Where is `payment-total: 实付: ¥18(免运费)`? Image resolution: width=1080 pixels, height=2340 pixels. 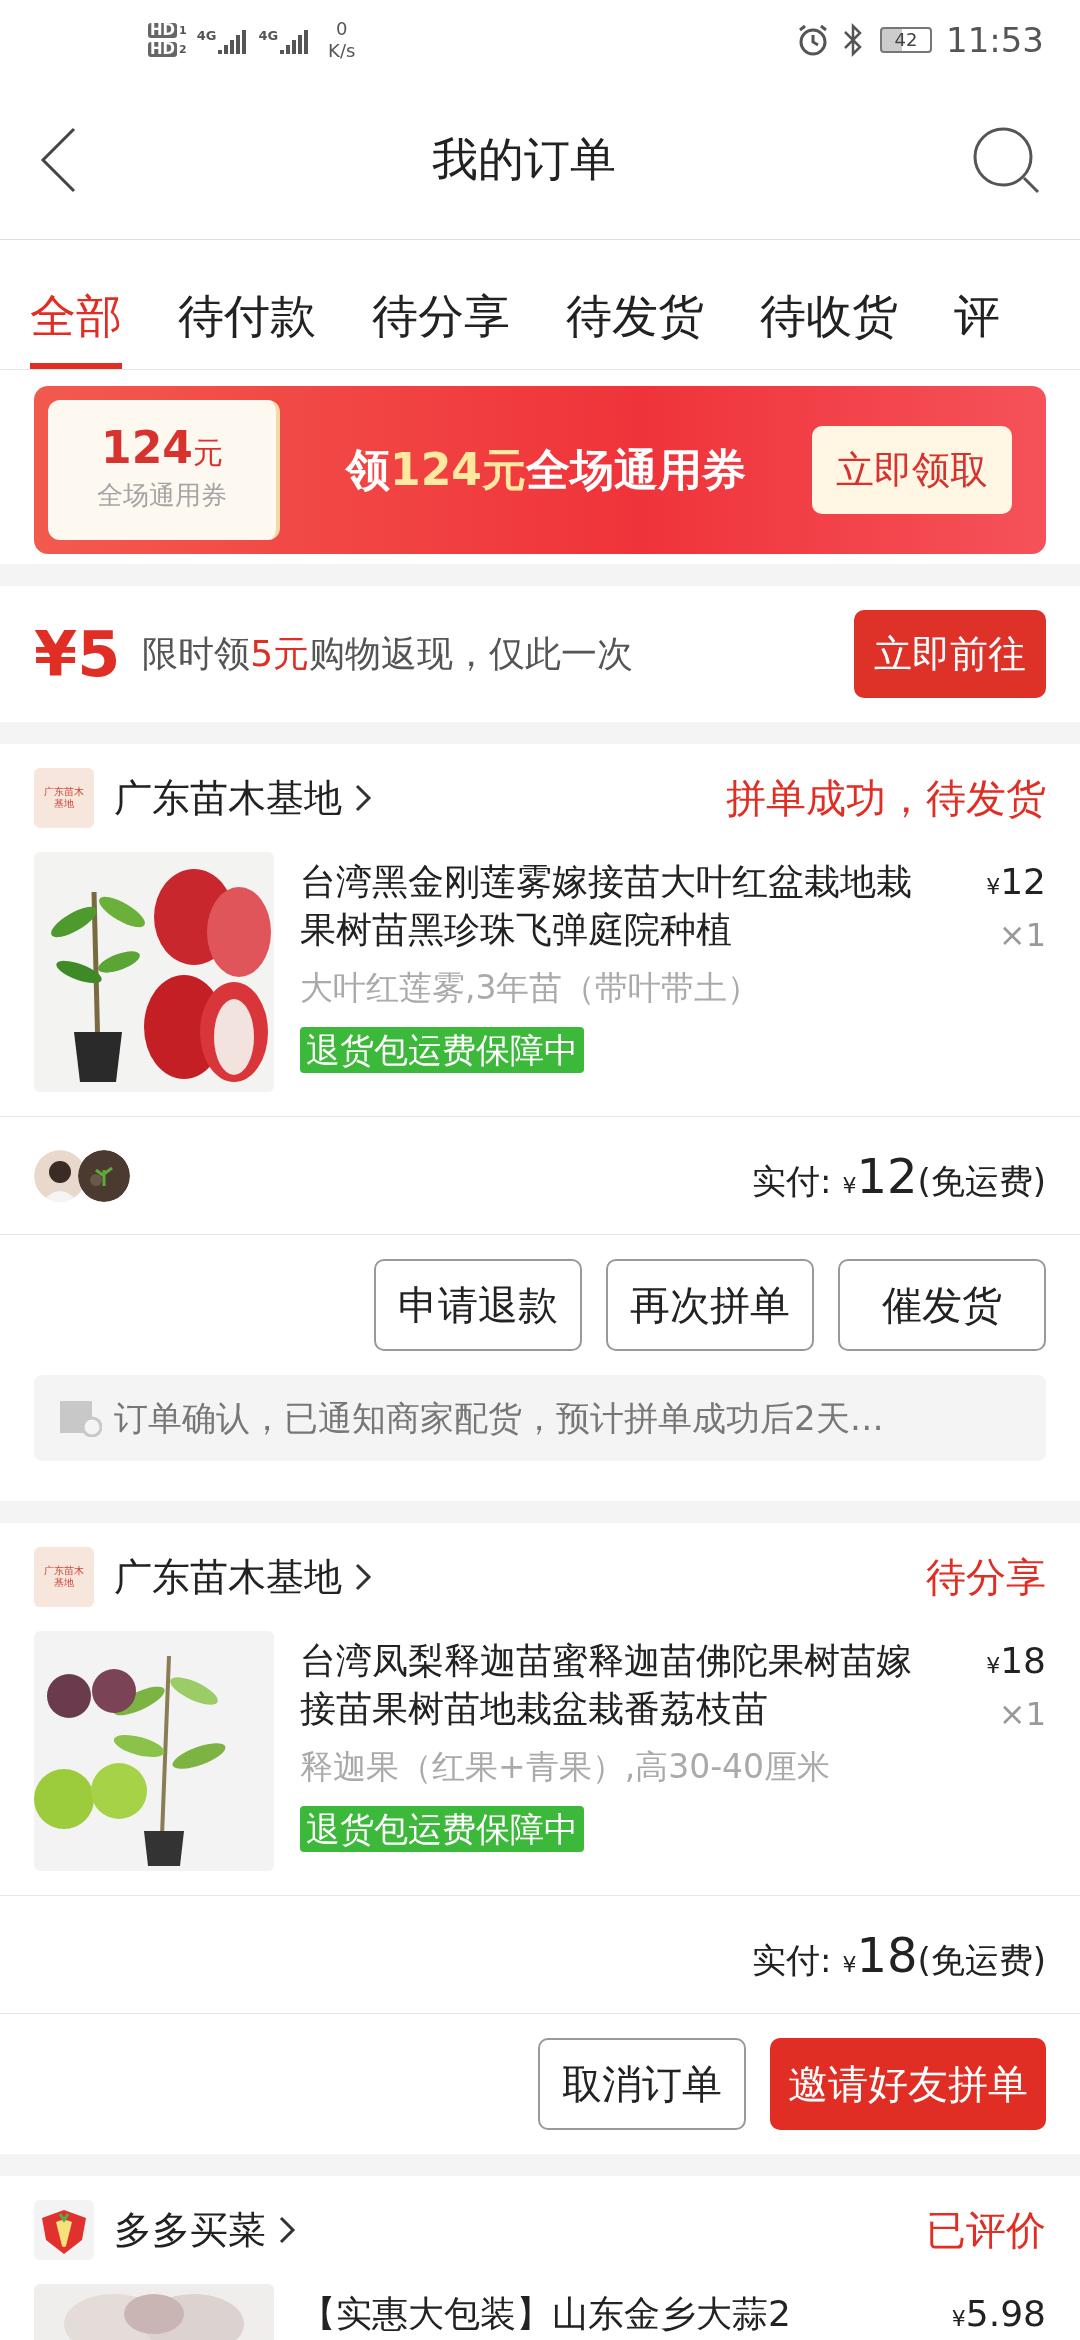
payment-total: 实付: ¥18(免运费) is located at coordinates (899, 1955).